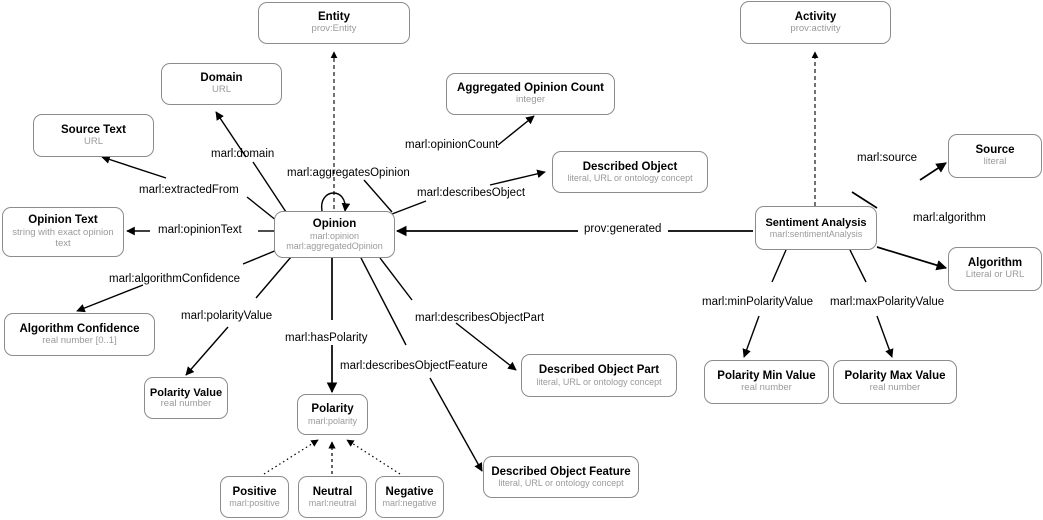  I want to click on node-described-object-title: Described Object, so click(630, 166).